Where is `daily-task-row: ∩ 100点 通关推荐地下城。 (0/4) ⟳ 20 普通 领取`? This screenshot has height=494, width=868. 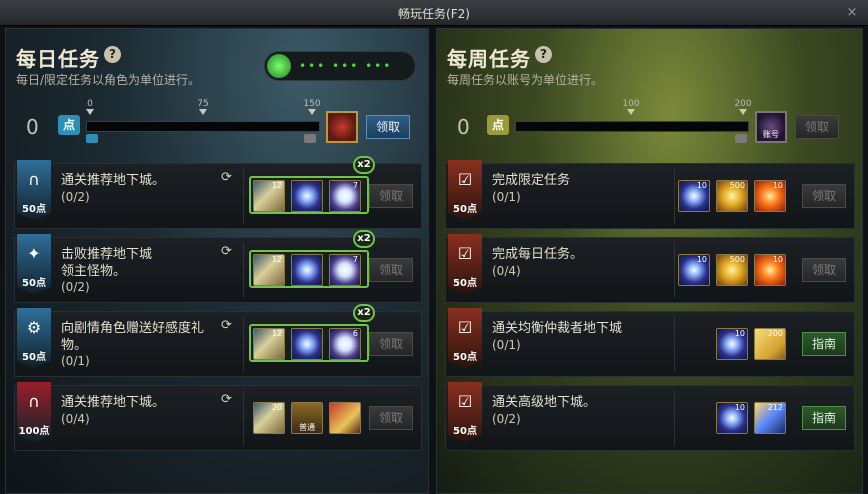
daily-task-row: ∩ 100点 通关推荐地下城。 (0/4) ⟳ 20 普通 领取 is located at coordinates (218, 417).